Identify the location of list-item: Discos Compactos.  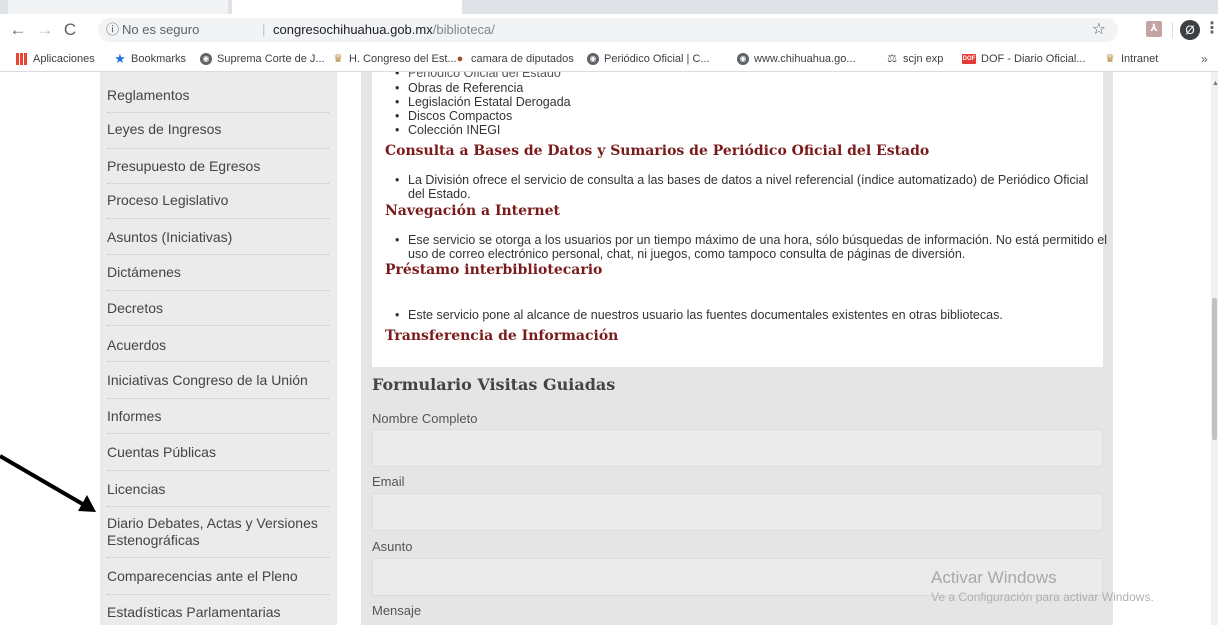
(453, 117).